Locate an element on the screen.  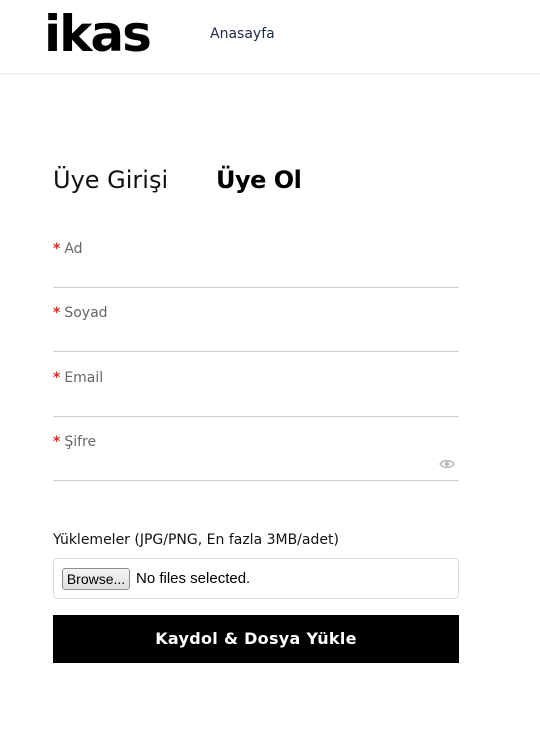
first-name-field: * Ad is located at coordinates (256, 264).